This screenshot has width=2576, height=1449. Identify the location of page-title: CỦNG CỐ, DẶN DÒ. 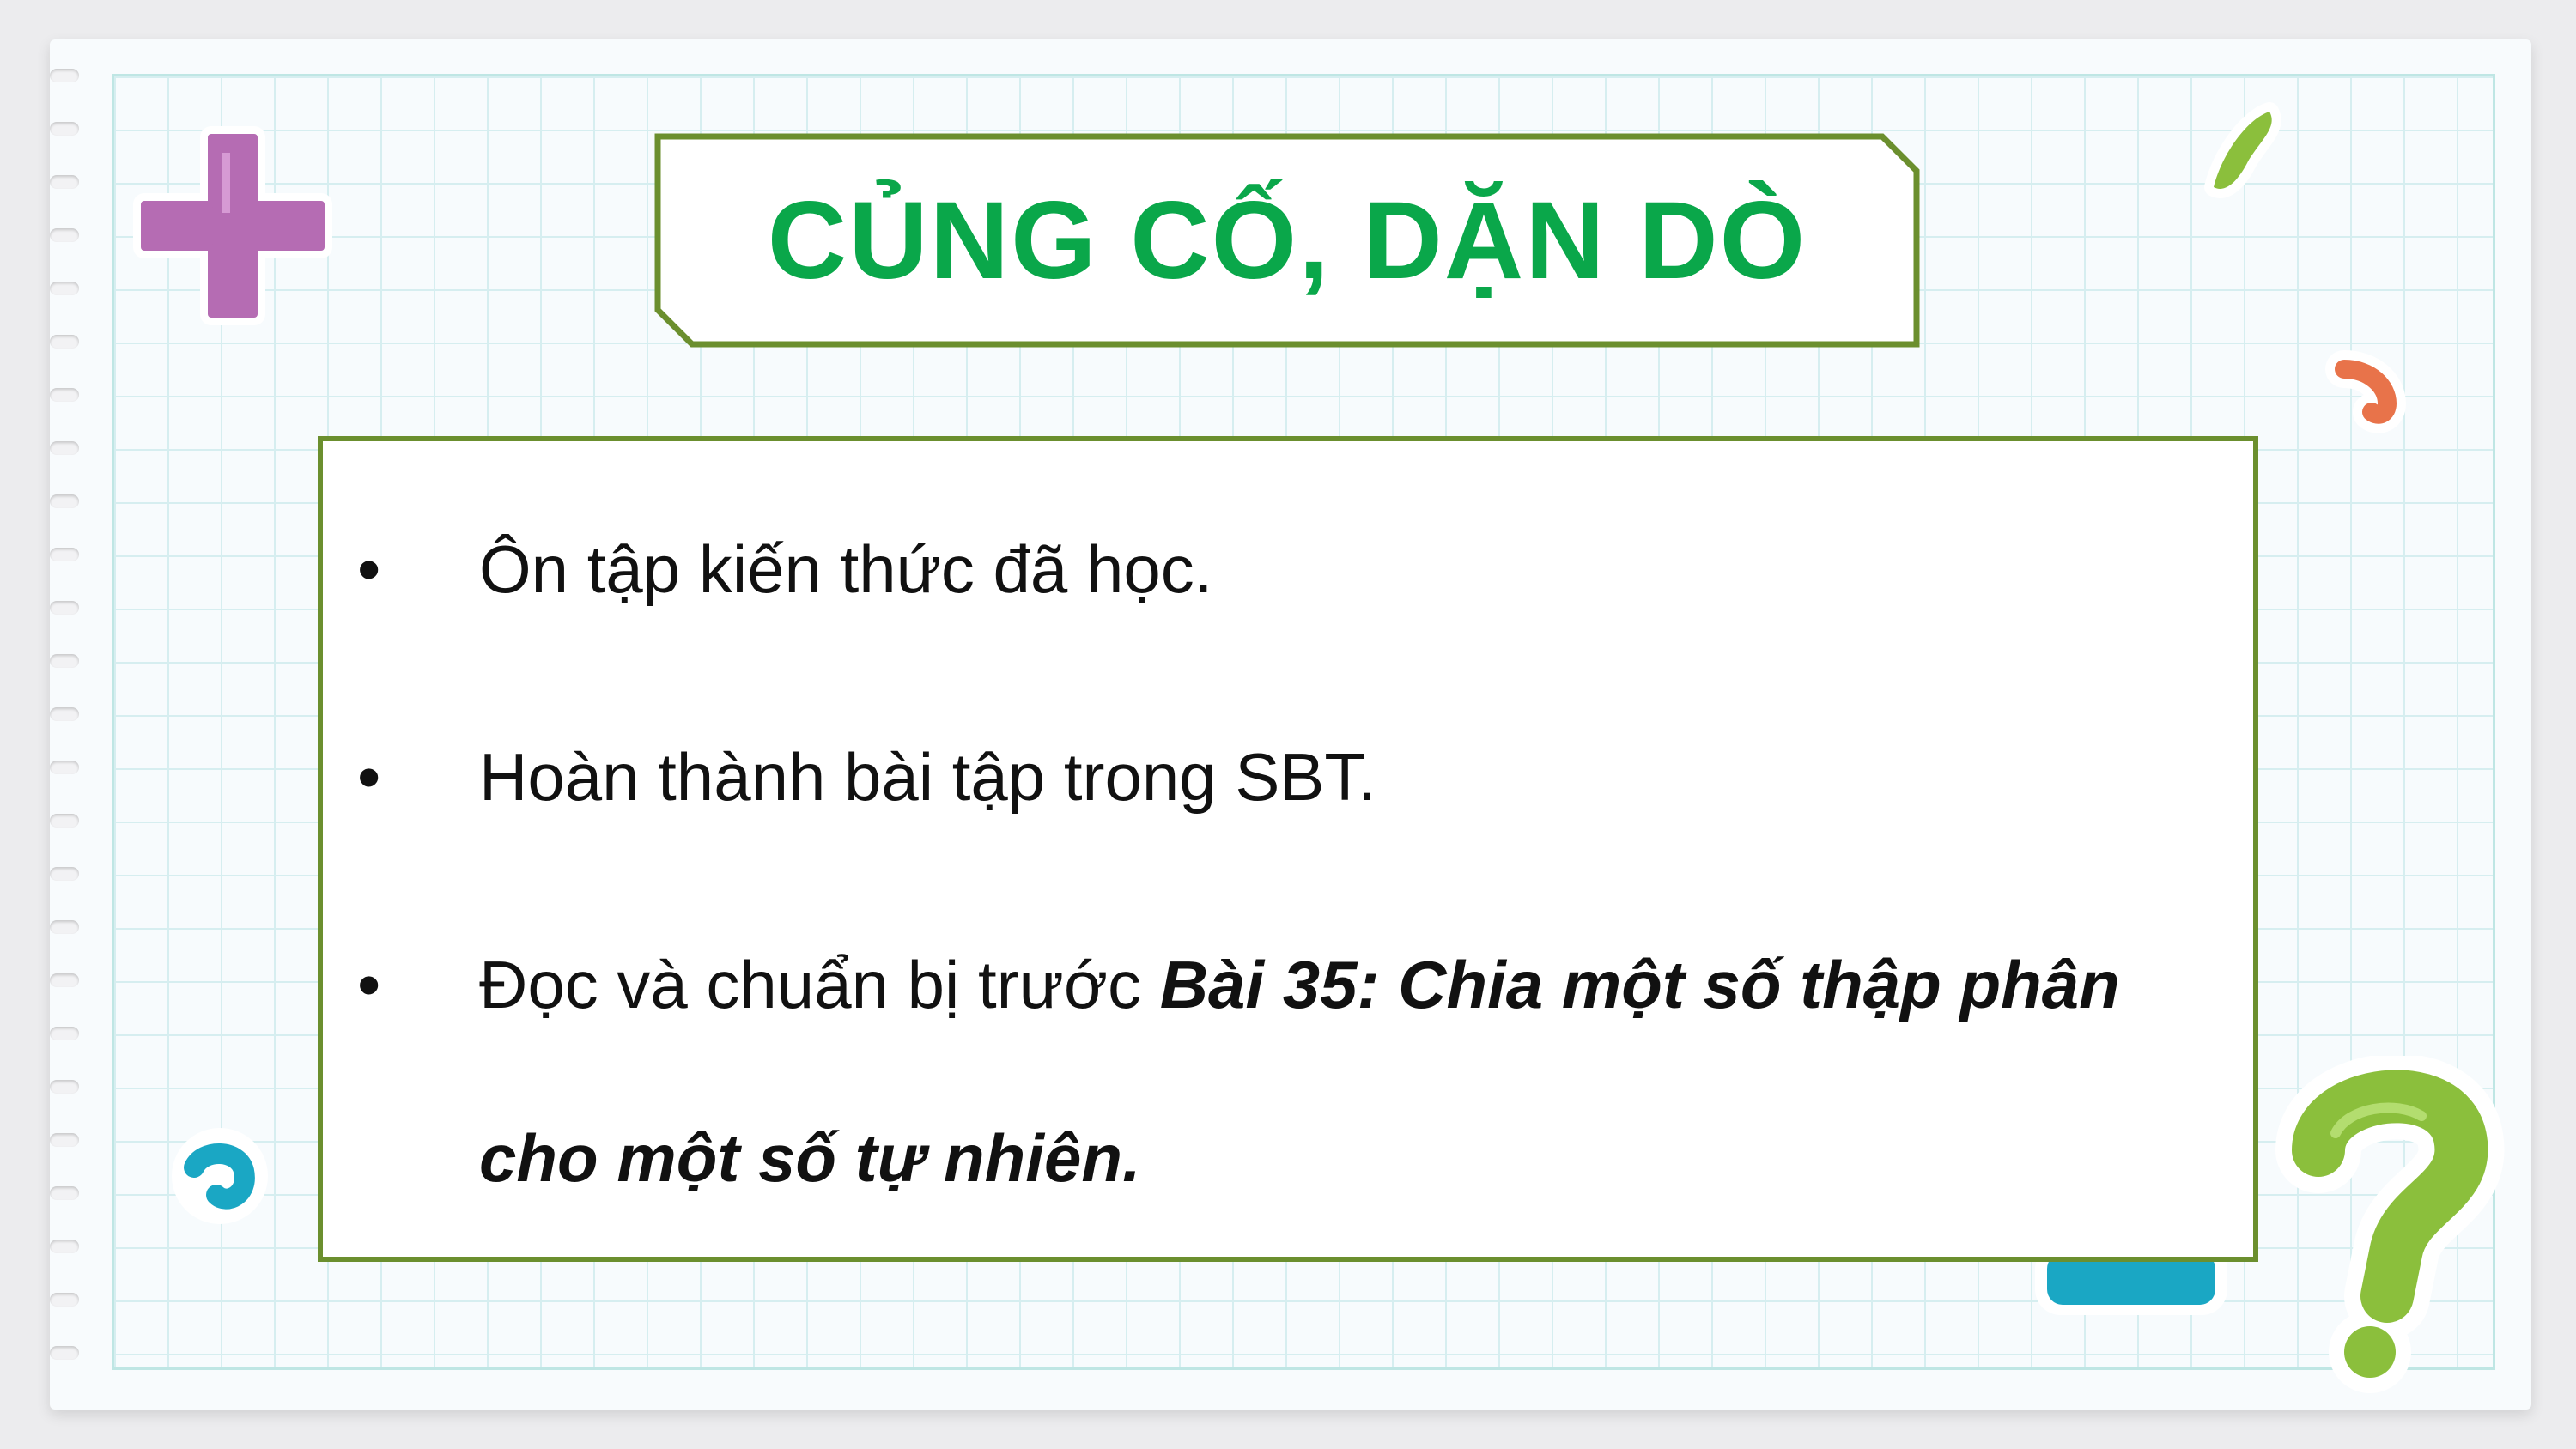
(1287, 240).